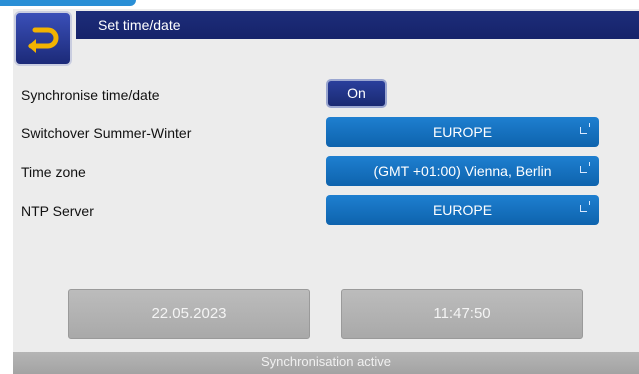  Describe the element at coordinates (462, 314) in the screenshot. I see `time-display: 11:47:50` at that location.